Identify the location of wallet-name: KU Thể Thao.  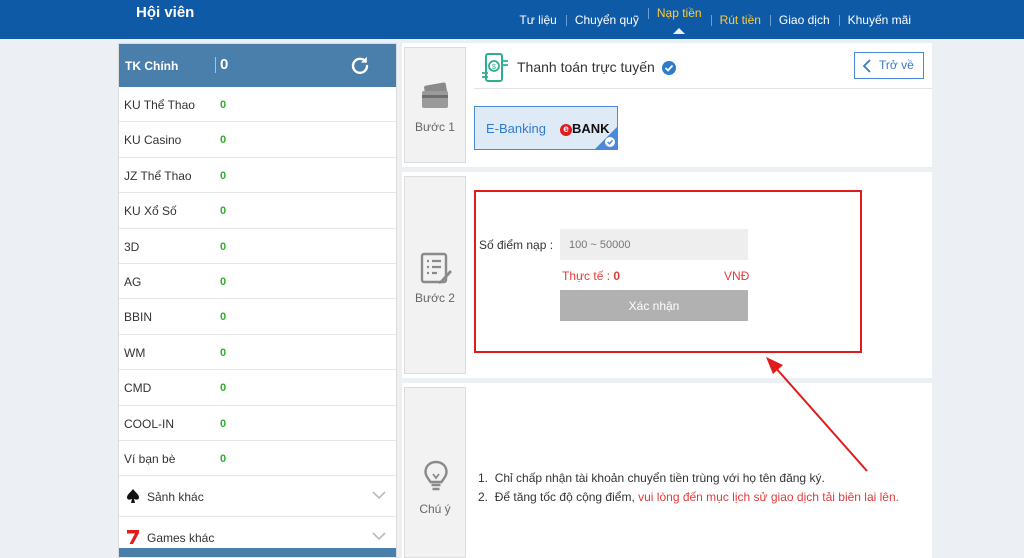
(159, 105).